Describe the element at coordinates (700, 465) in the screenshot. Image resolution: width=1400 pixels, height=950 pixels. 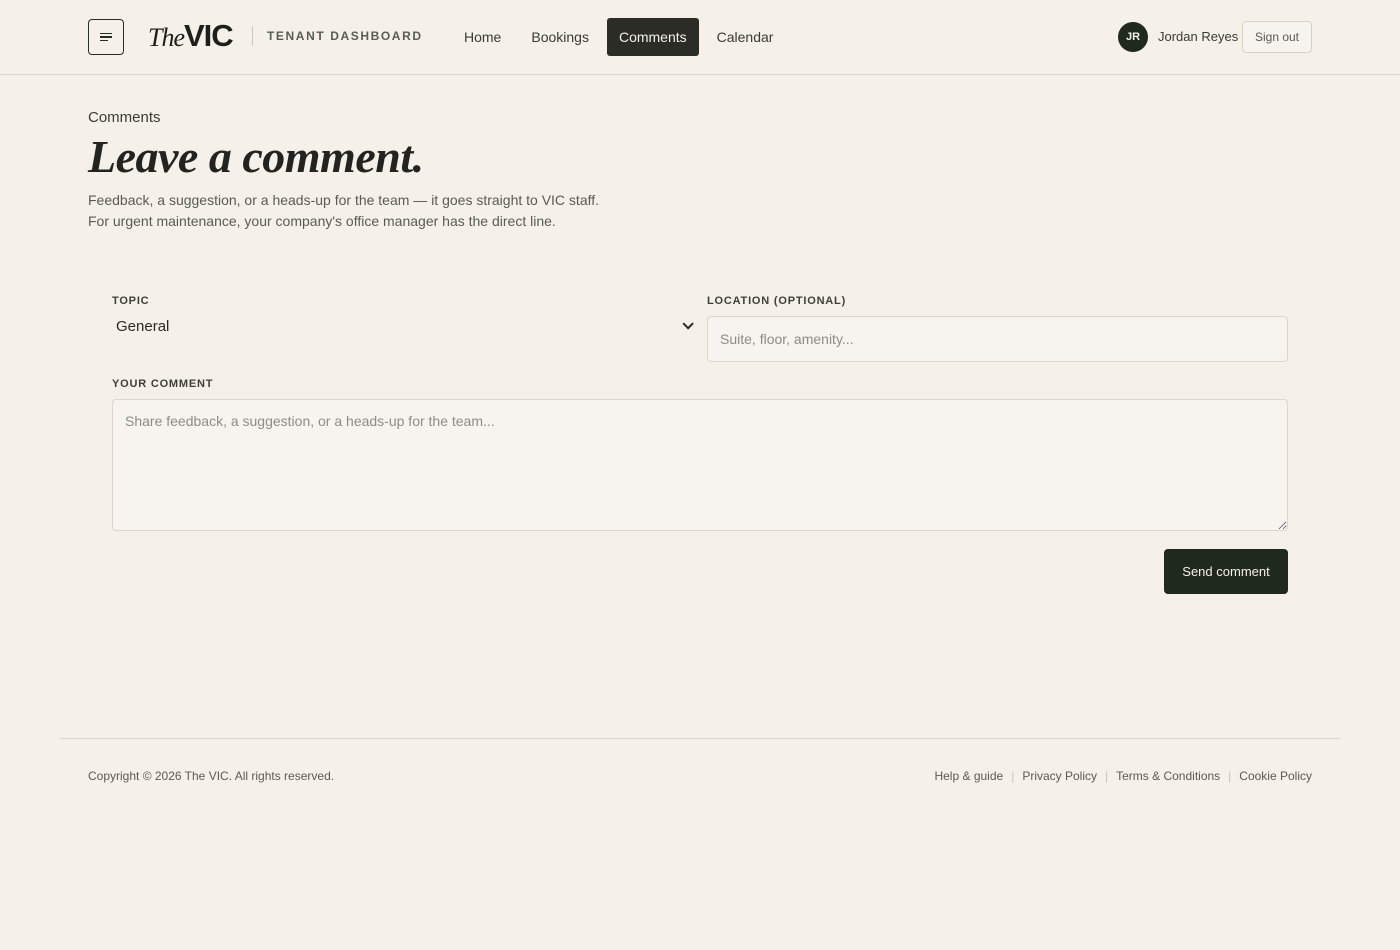
I see `comment-textarea` at that location.